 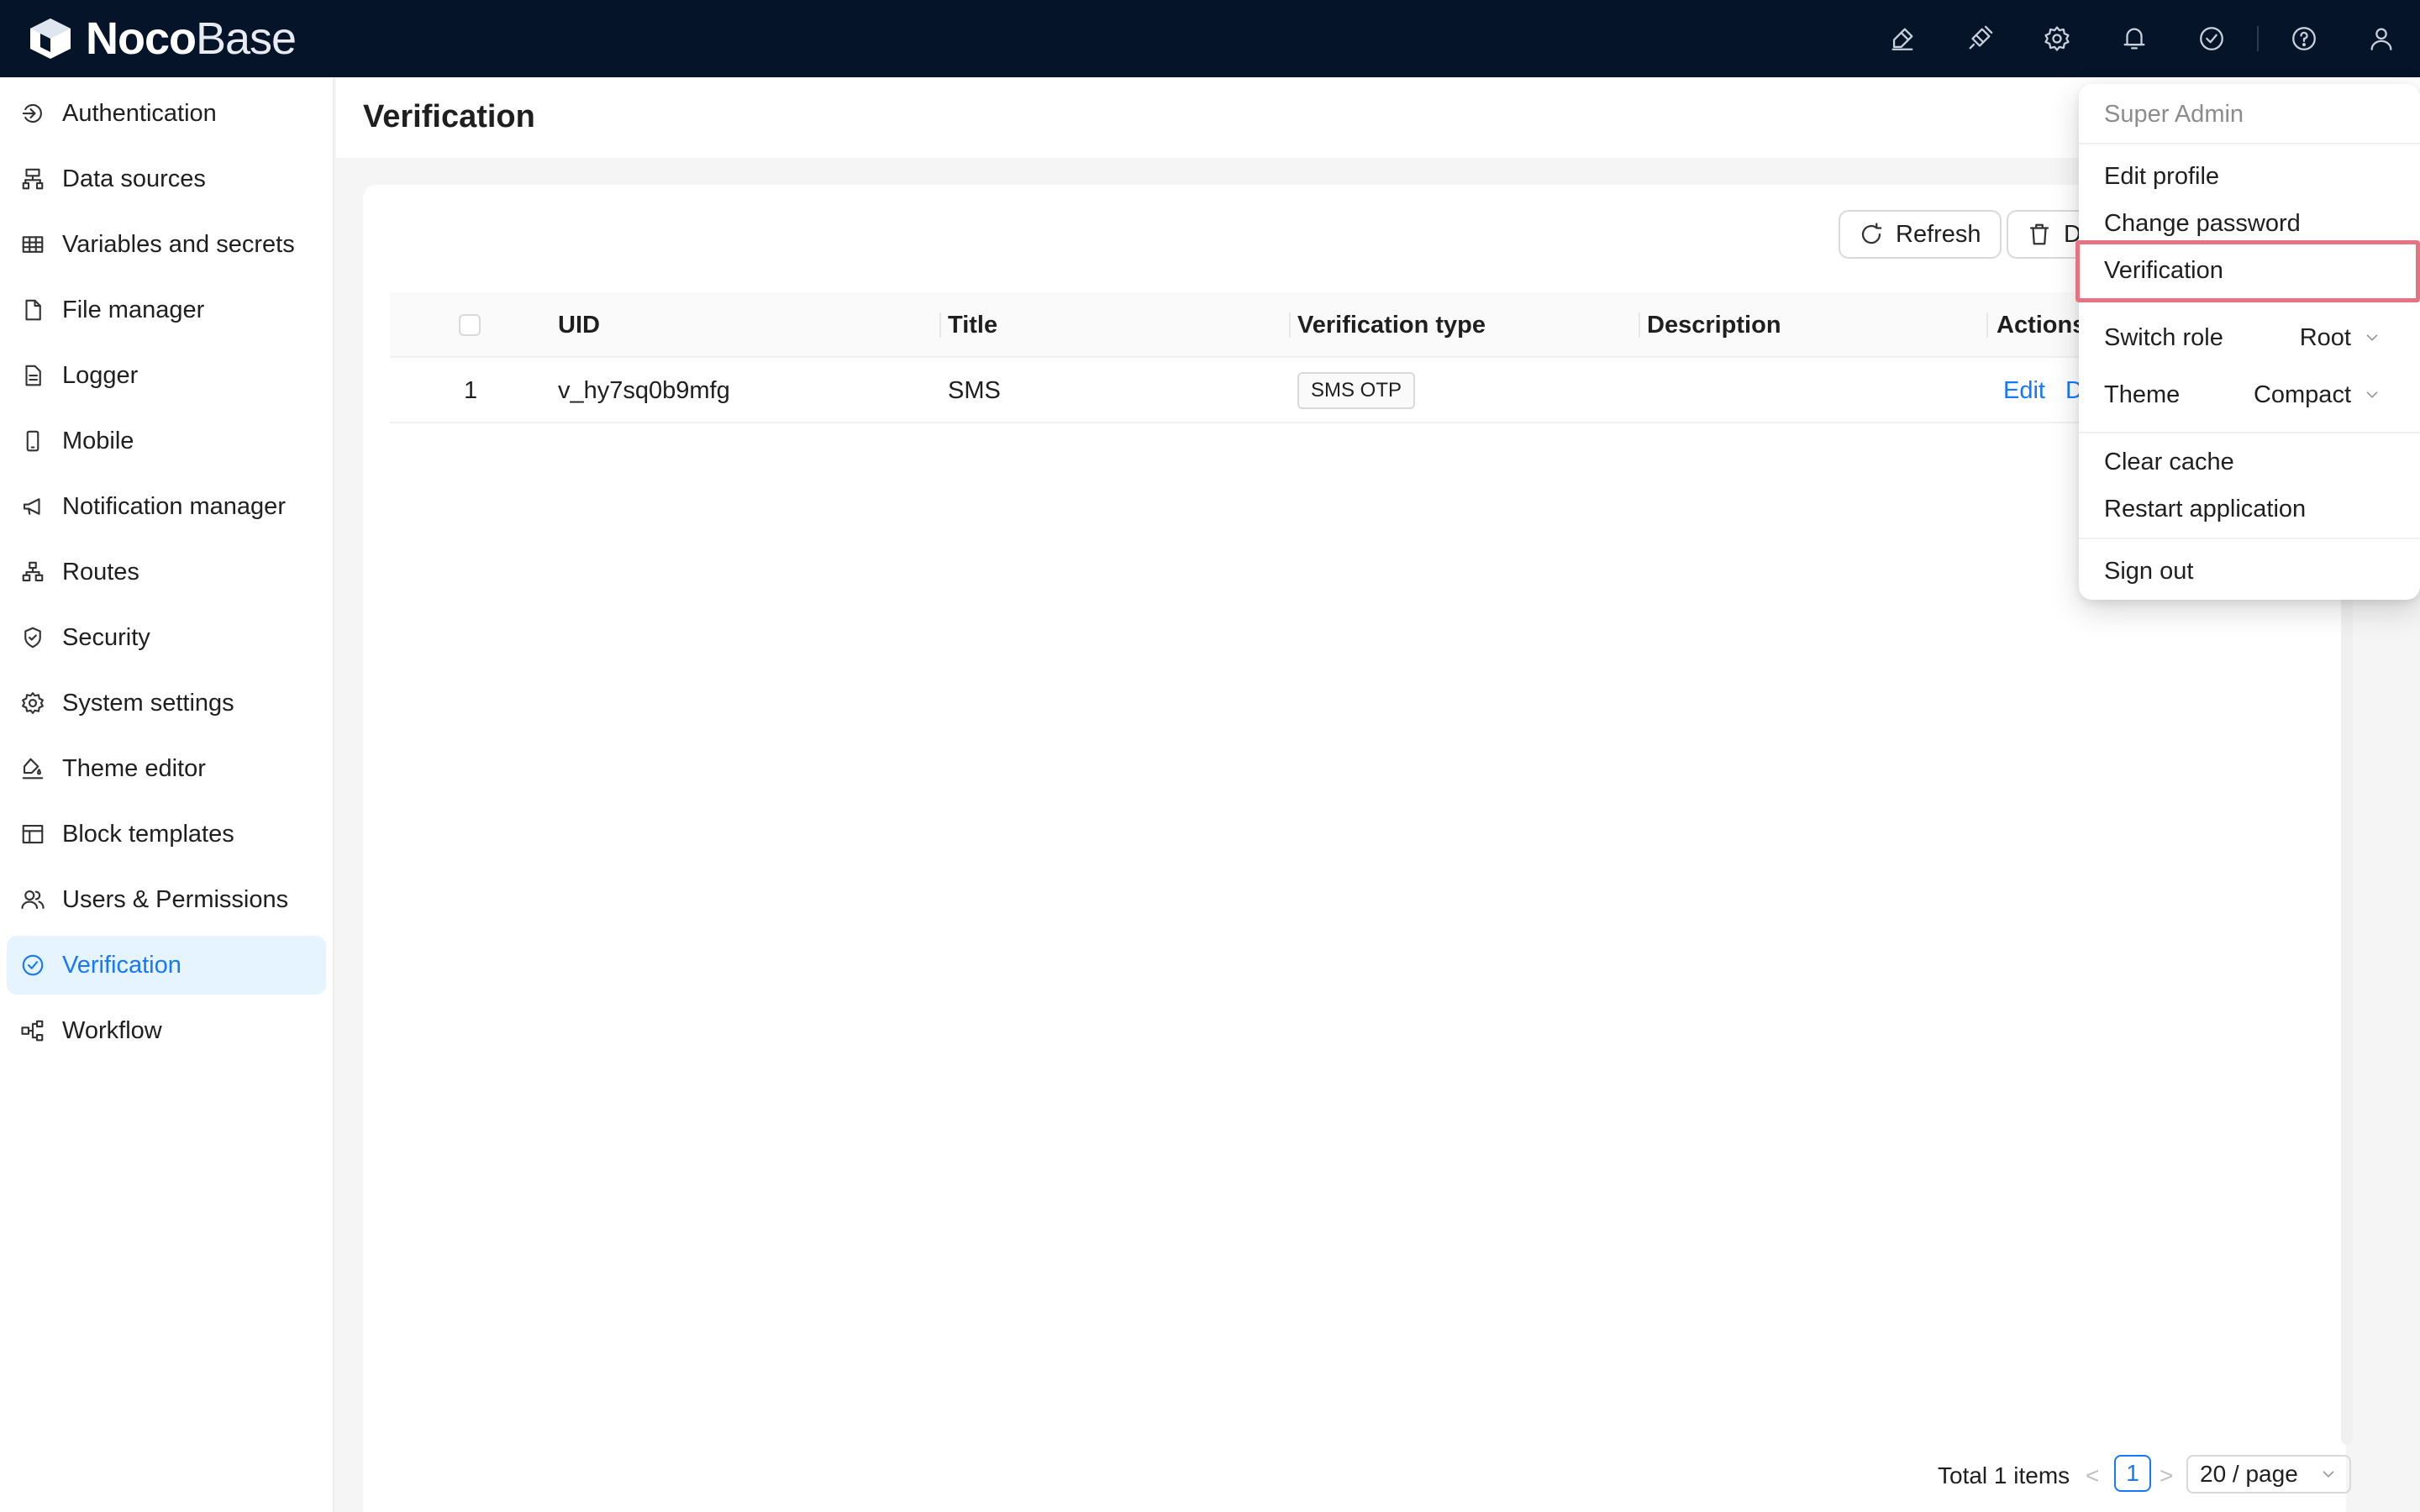 I want to click on theme-editor-icon, so click(x=1903, y=38).